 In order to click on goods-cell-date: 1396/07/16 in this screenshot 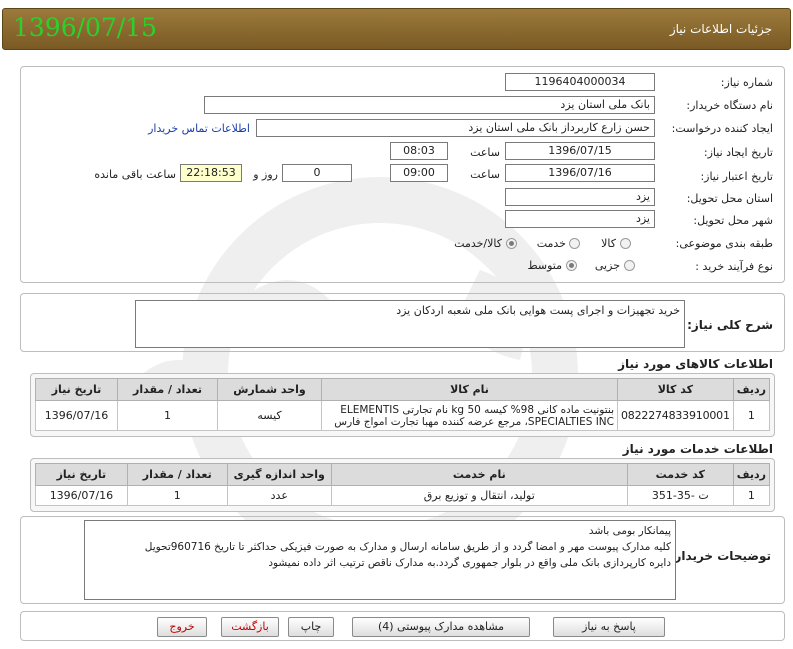, I will do `click(76, 415)`.